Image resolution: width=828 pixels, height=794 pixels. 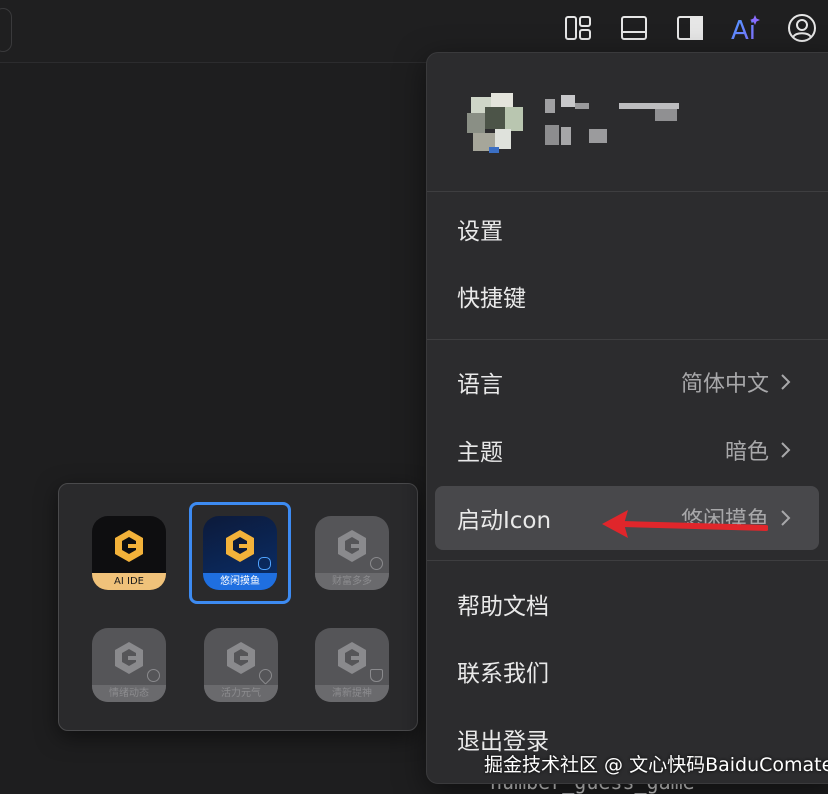 I want to click on icon-option-vitality: 活力元气, so click(x=239, y=665).